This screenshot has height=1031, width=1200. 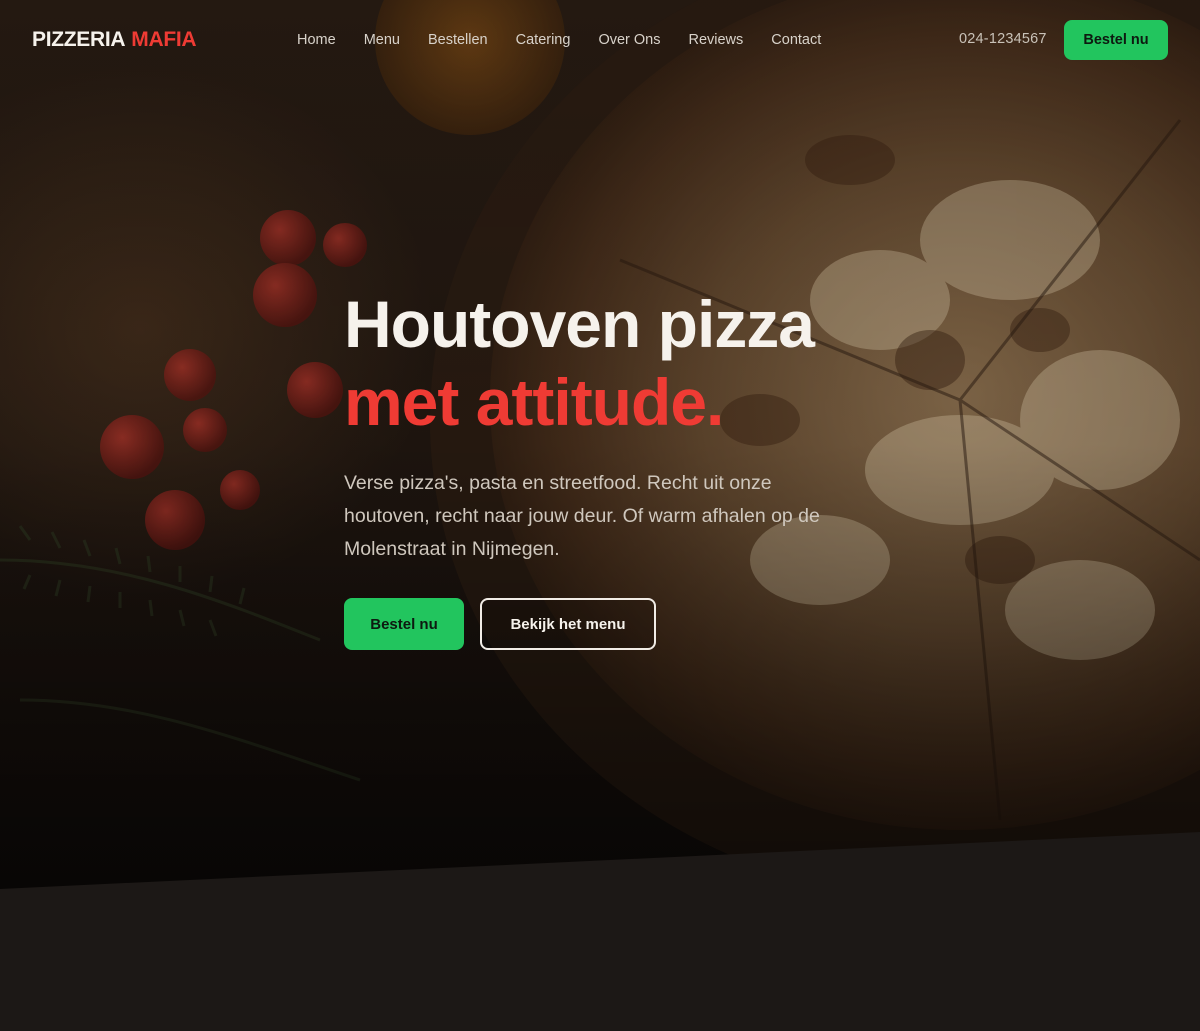 I want to click on site-logo: PIZZERIA MAFIA, so click(x=114, y=40).